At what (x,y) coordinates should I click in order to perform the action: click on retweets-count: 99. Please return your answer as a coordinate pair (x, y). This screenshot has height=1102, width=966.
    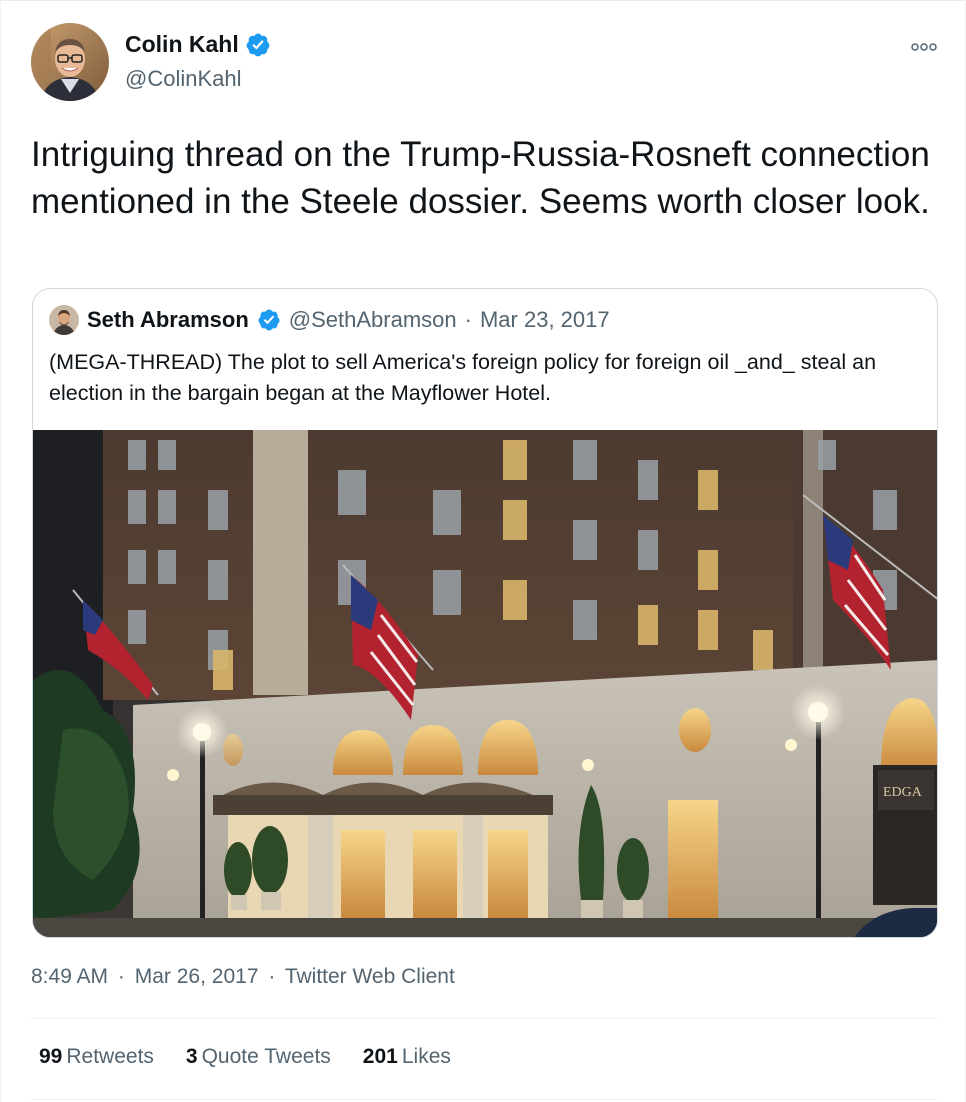
    Looking at the image, I should click on (51, 1056).